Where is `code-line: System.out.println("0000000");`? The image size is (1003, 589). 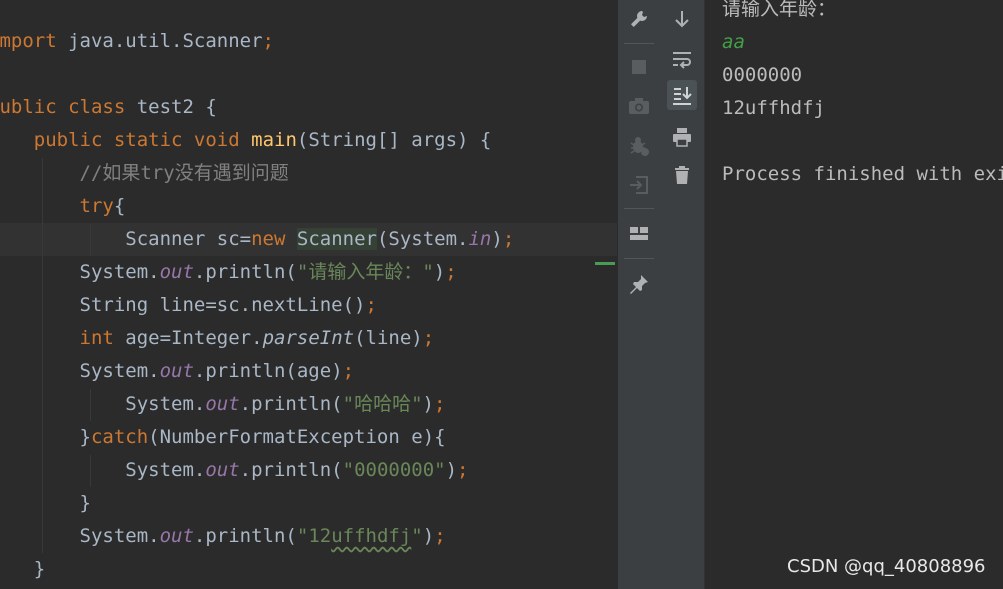
code-line: System.out.println("0000000"); is located at coordinates (234, 470).